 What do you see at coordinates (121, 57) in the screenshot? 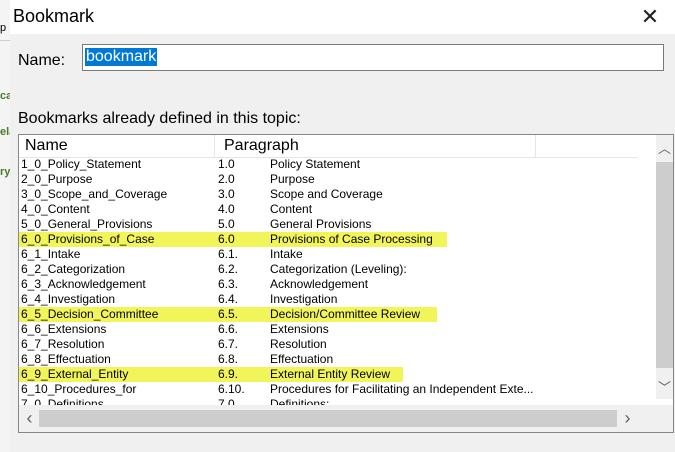
I see `selected-text: bookmark` at bounding box center [121, 57].